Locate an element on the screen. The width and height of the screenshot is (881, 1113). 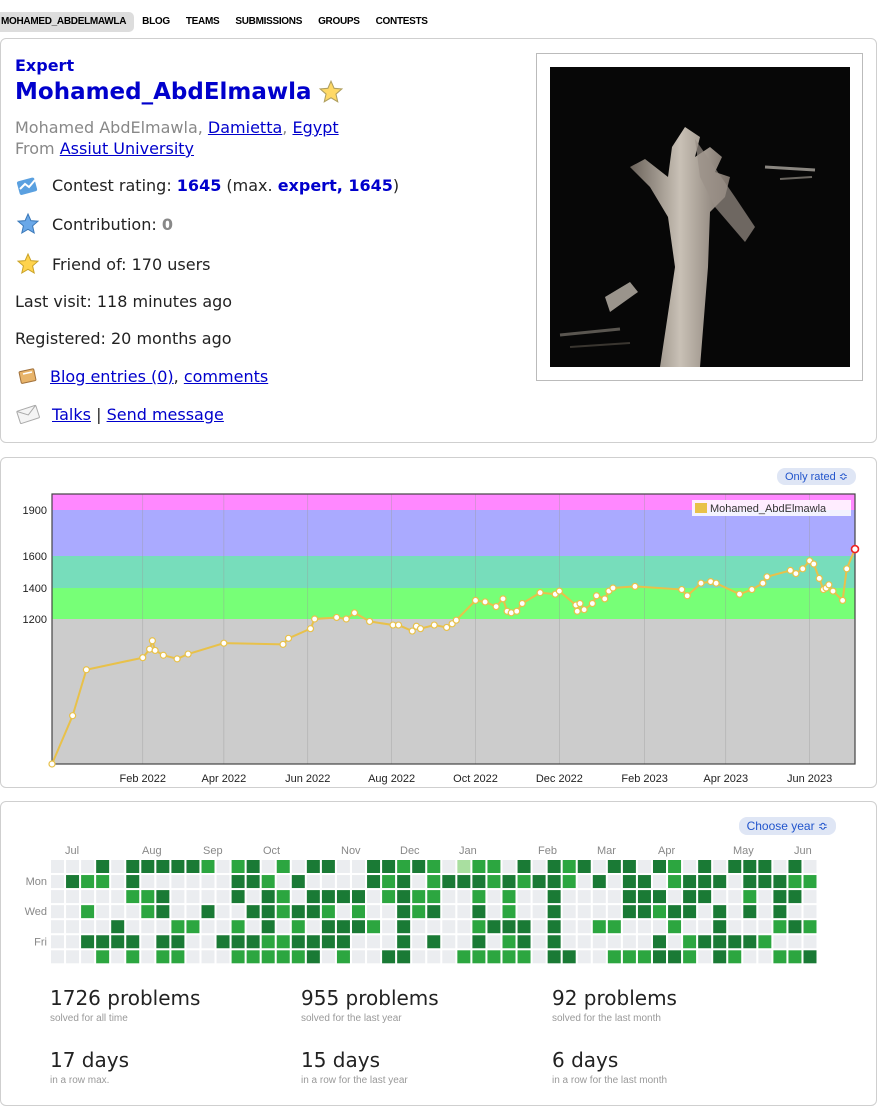
blog-entries-link: Blog entries (0) is located at coordinates (112, 376).